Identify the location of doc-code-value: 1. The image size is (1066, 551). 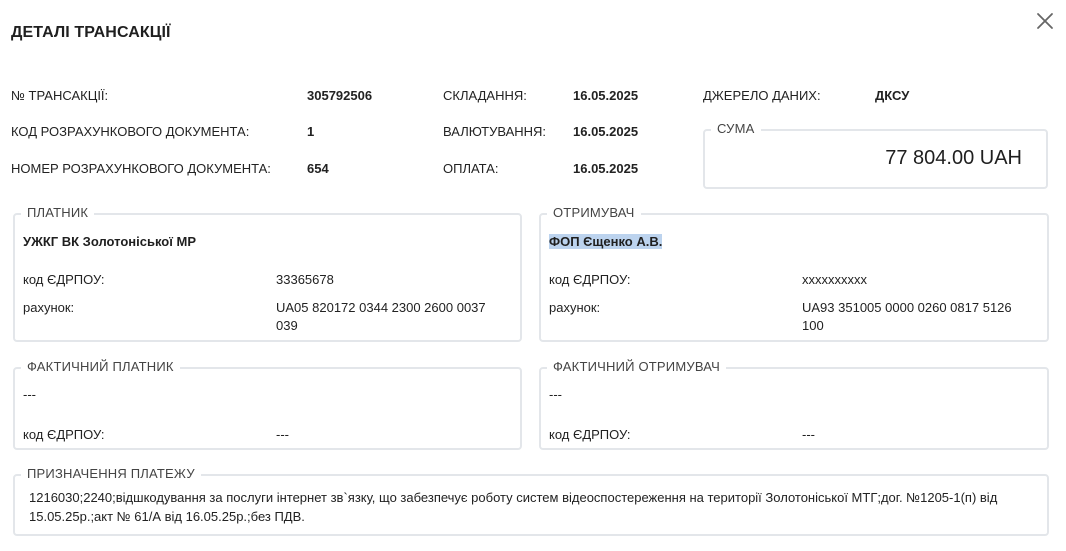
(311, 131).